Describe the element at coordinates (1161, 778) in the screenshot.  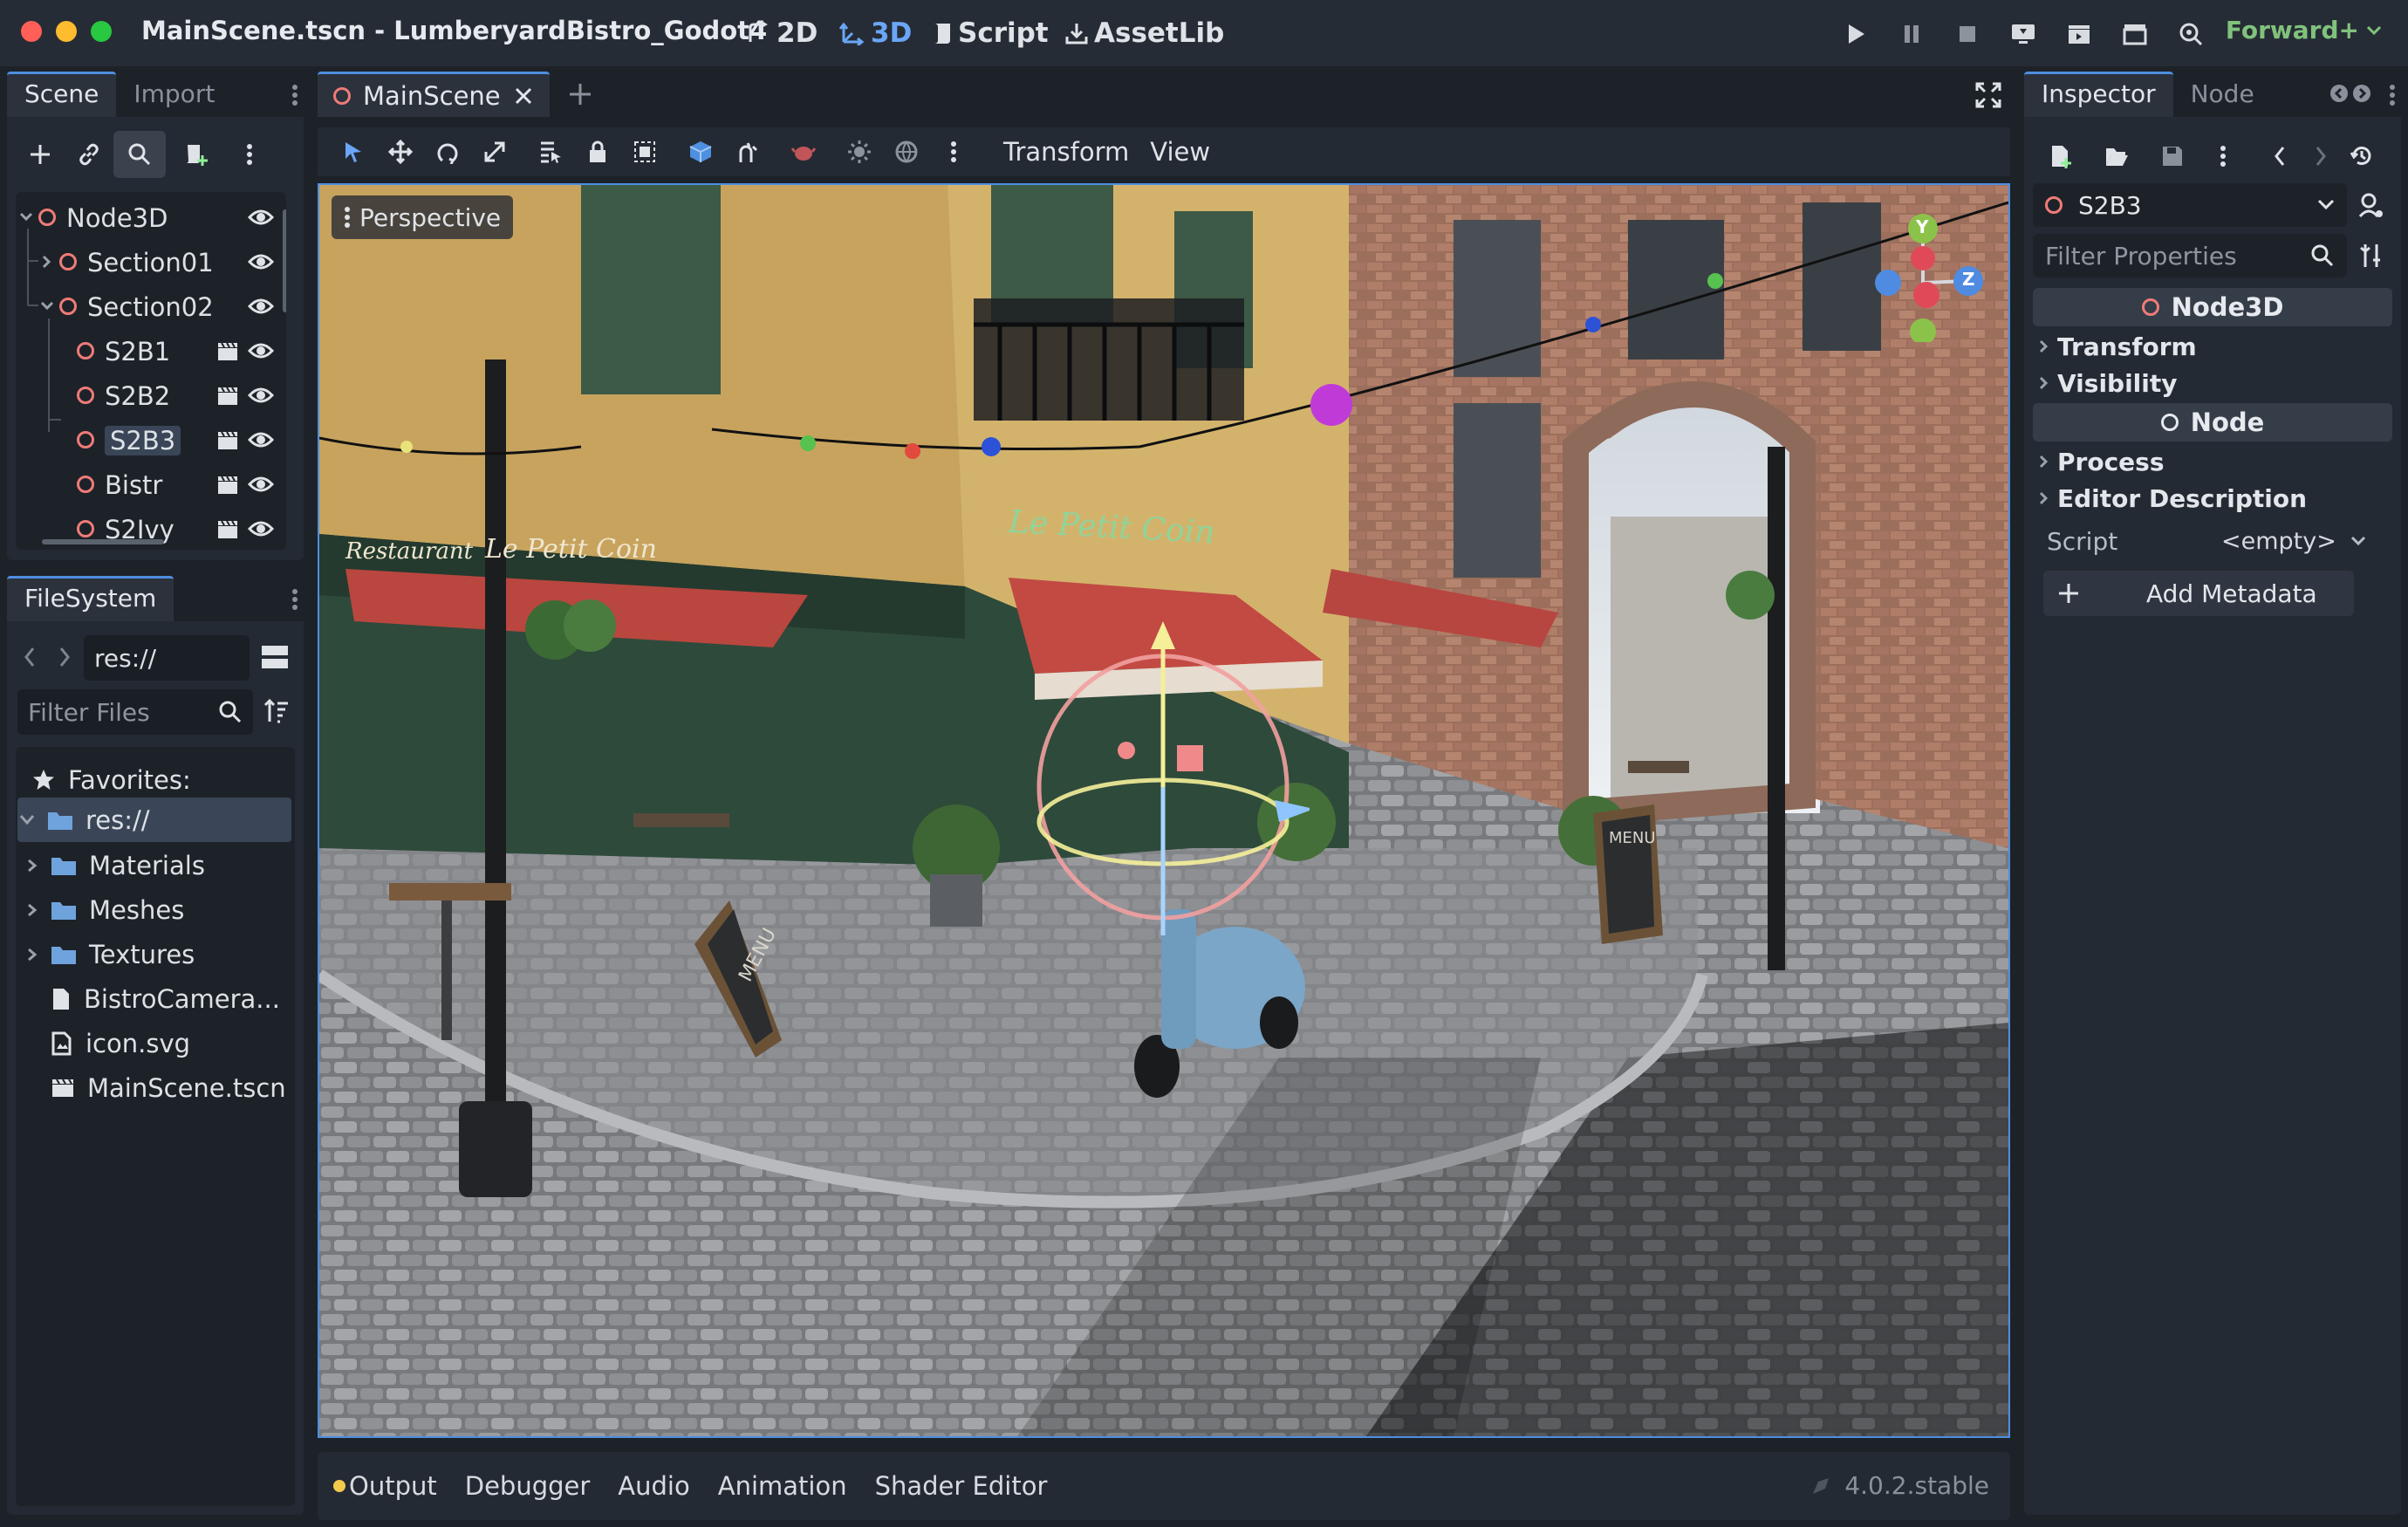
I see `transform-gizmo` at that location.